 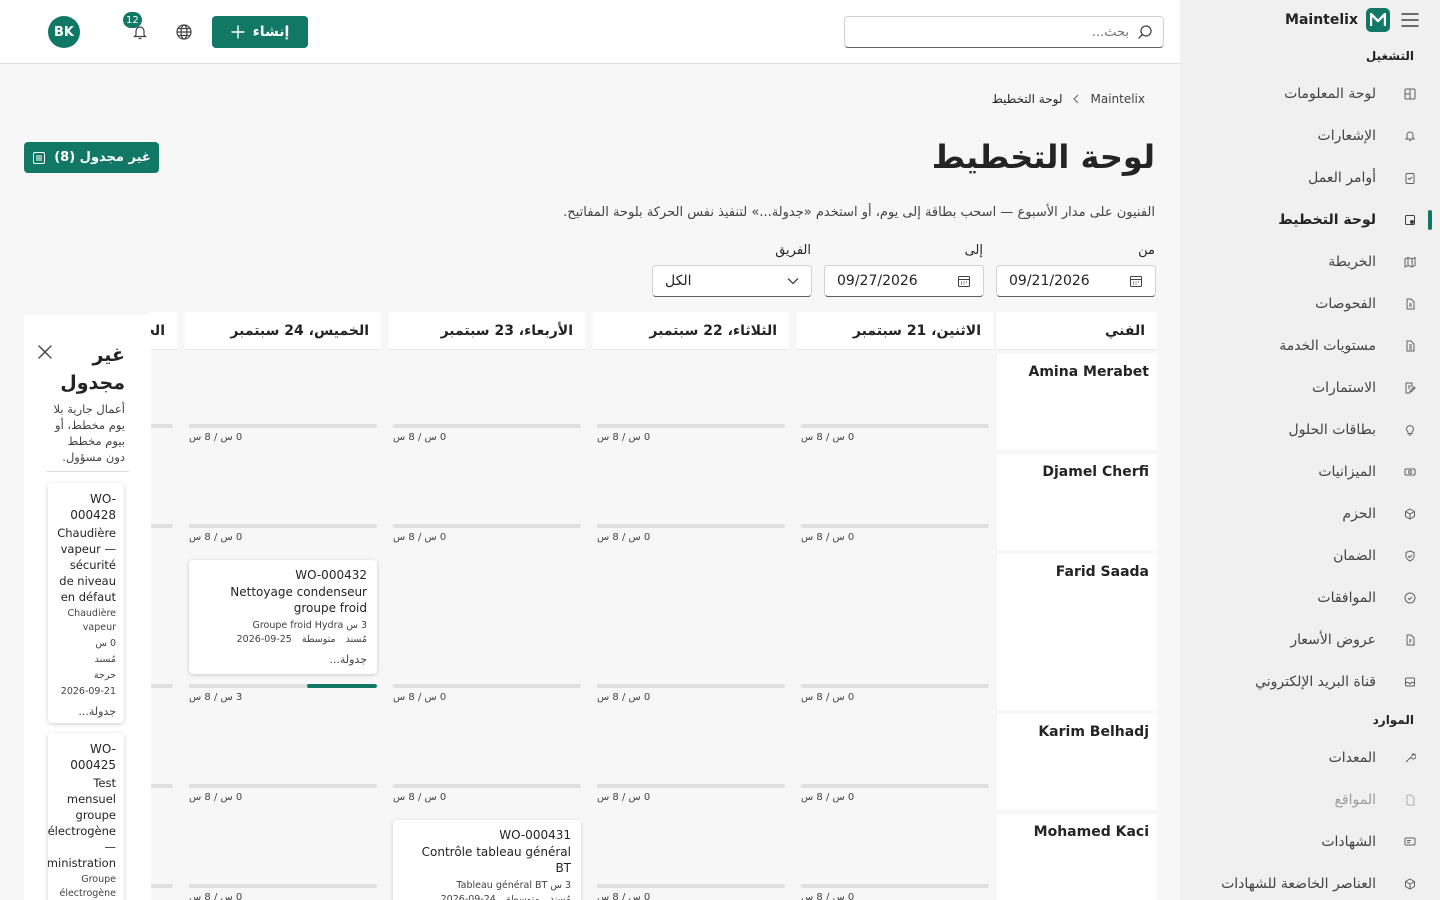 I want to click on sidebar-item-budgets: الميزانيات, so click(x=1303, y=472).